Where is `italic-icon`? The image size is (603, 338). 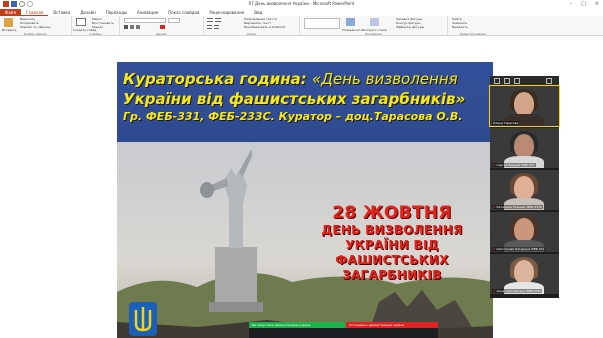 italic-icon is located at coordinates (132, 27).